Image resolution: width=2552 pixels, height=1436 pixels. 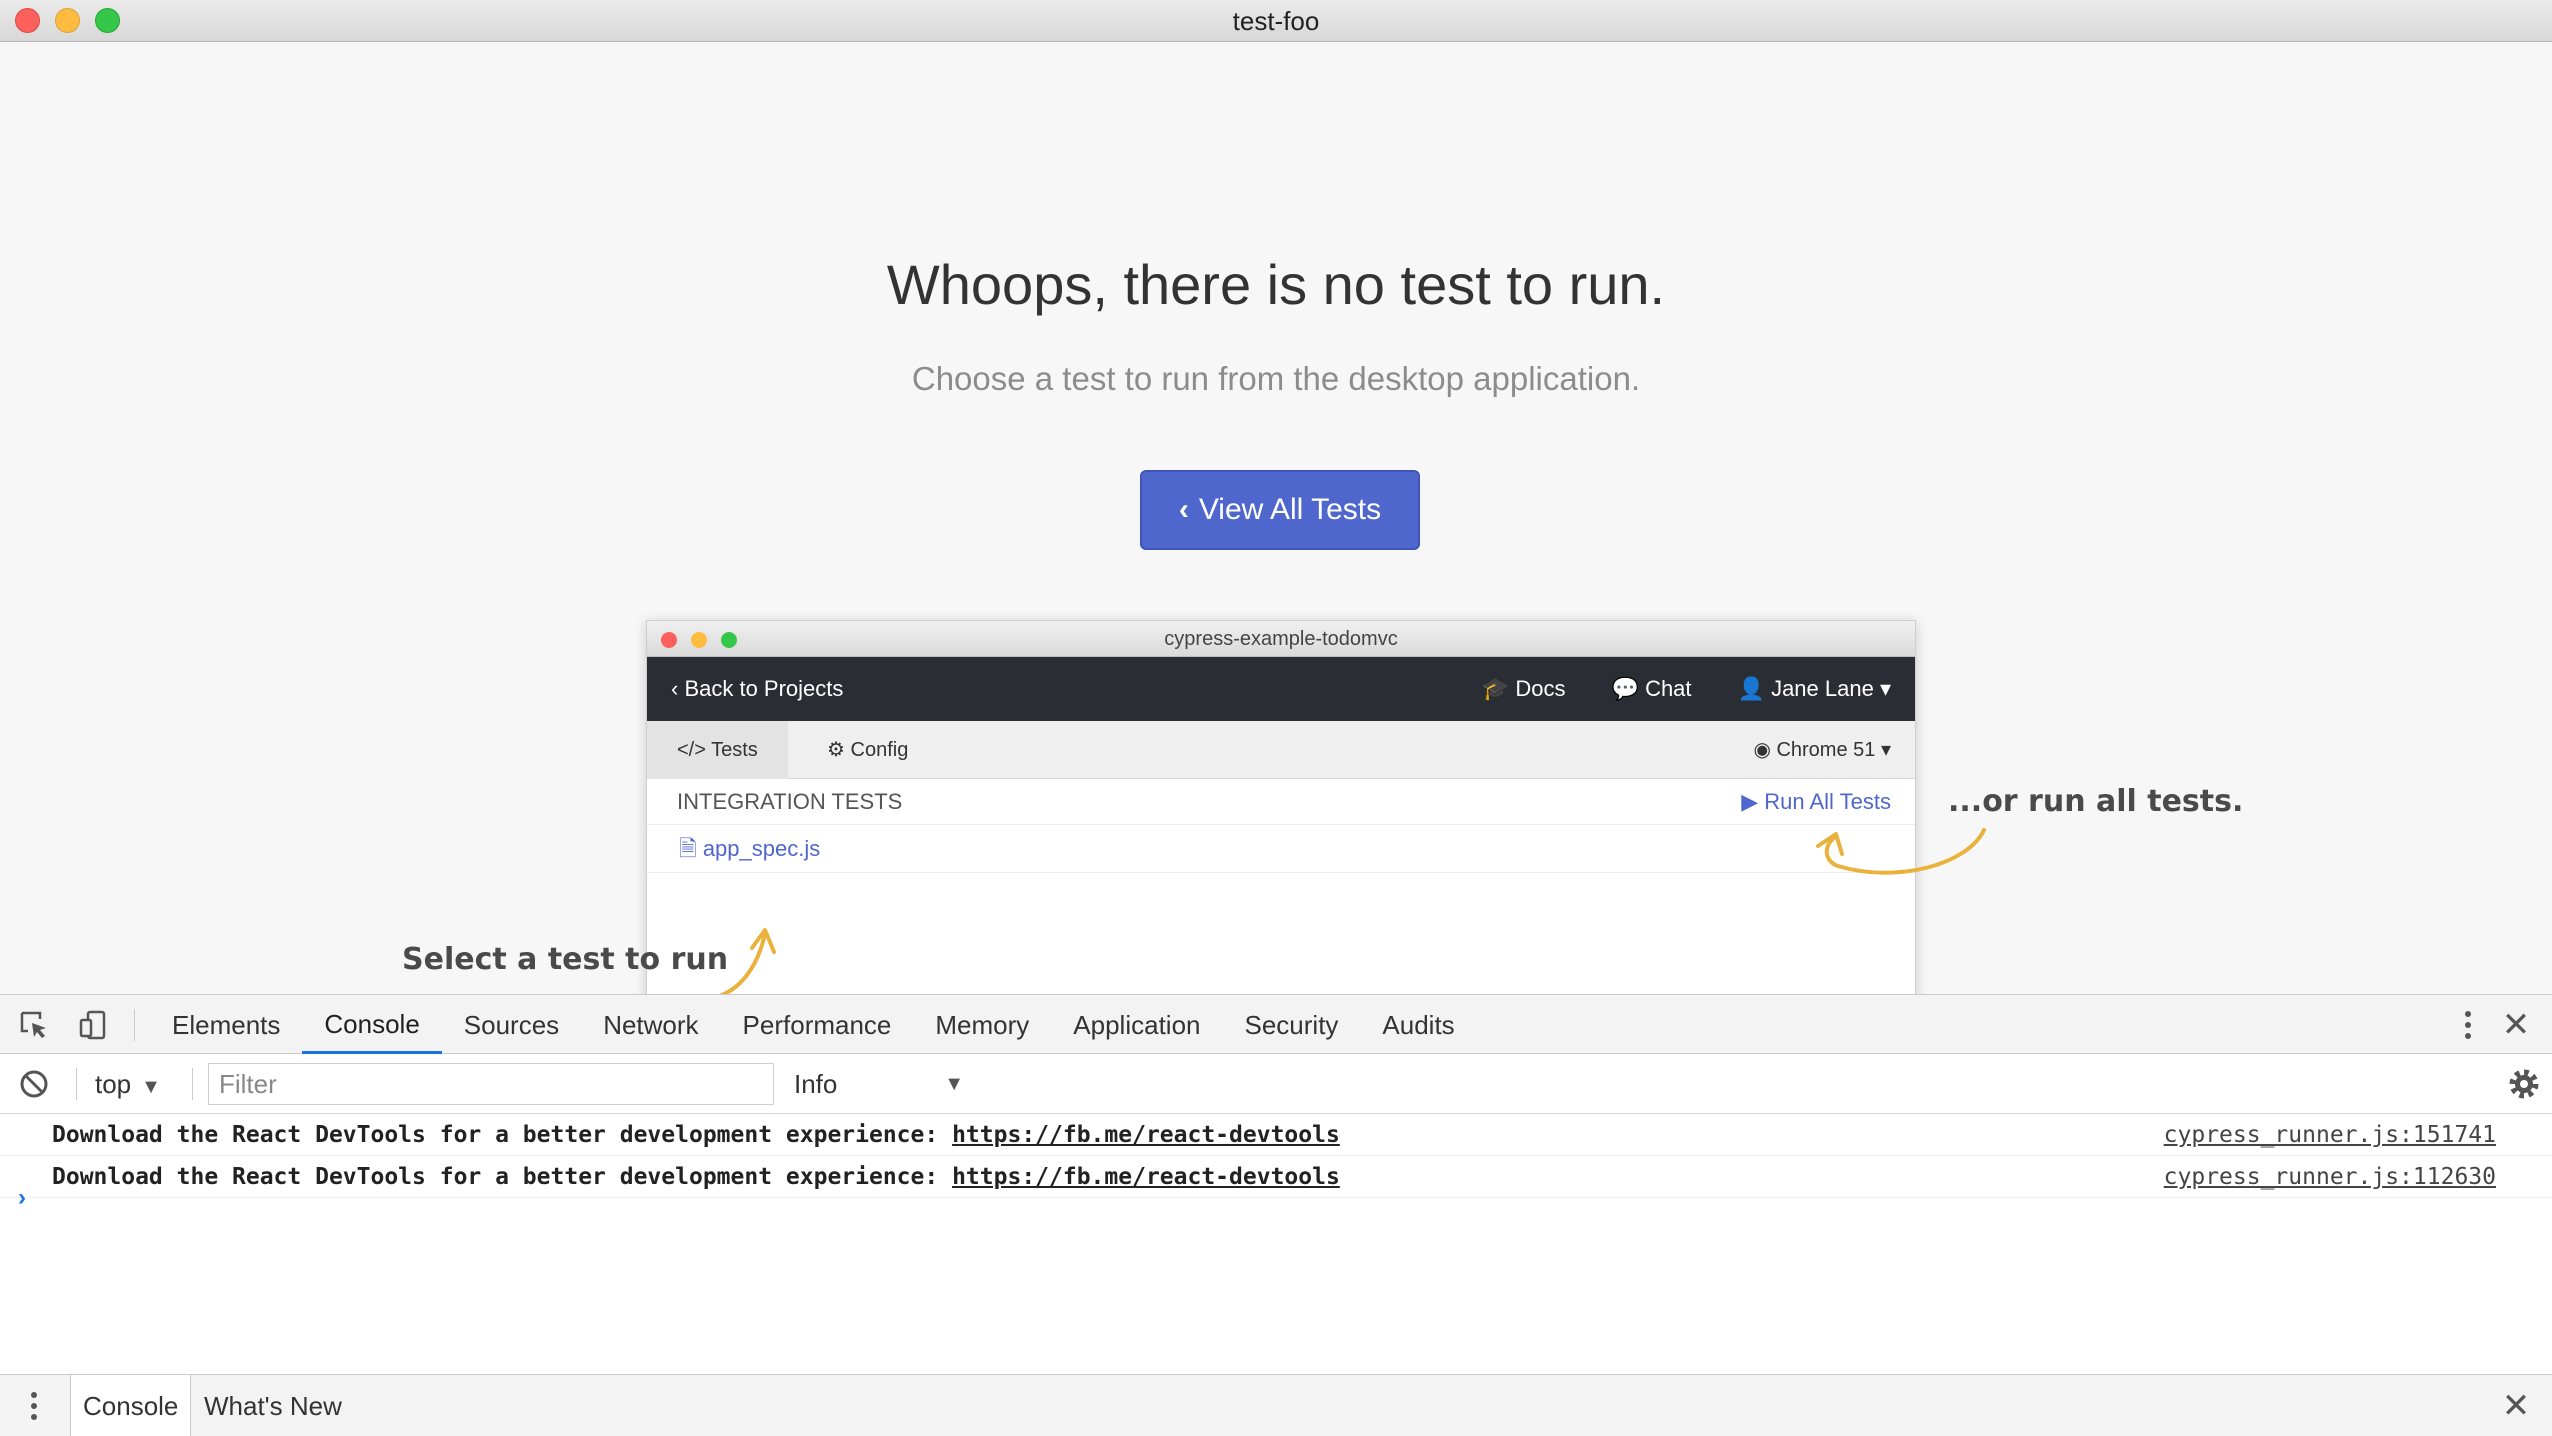 I want to click on user-icon: 👤, so click(x=1754, y=688).